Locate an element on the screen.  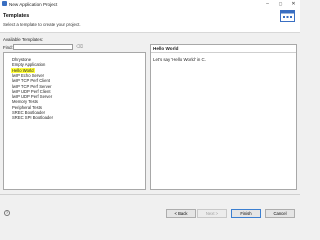
help-icon: ? is located at coordinates (7, 213).